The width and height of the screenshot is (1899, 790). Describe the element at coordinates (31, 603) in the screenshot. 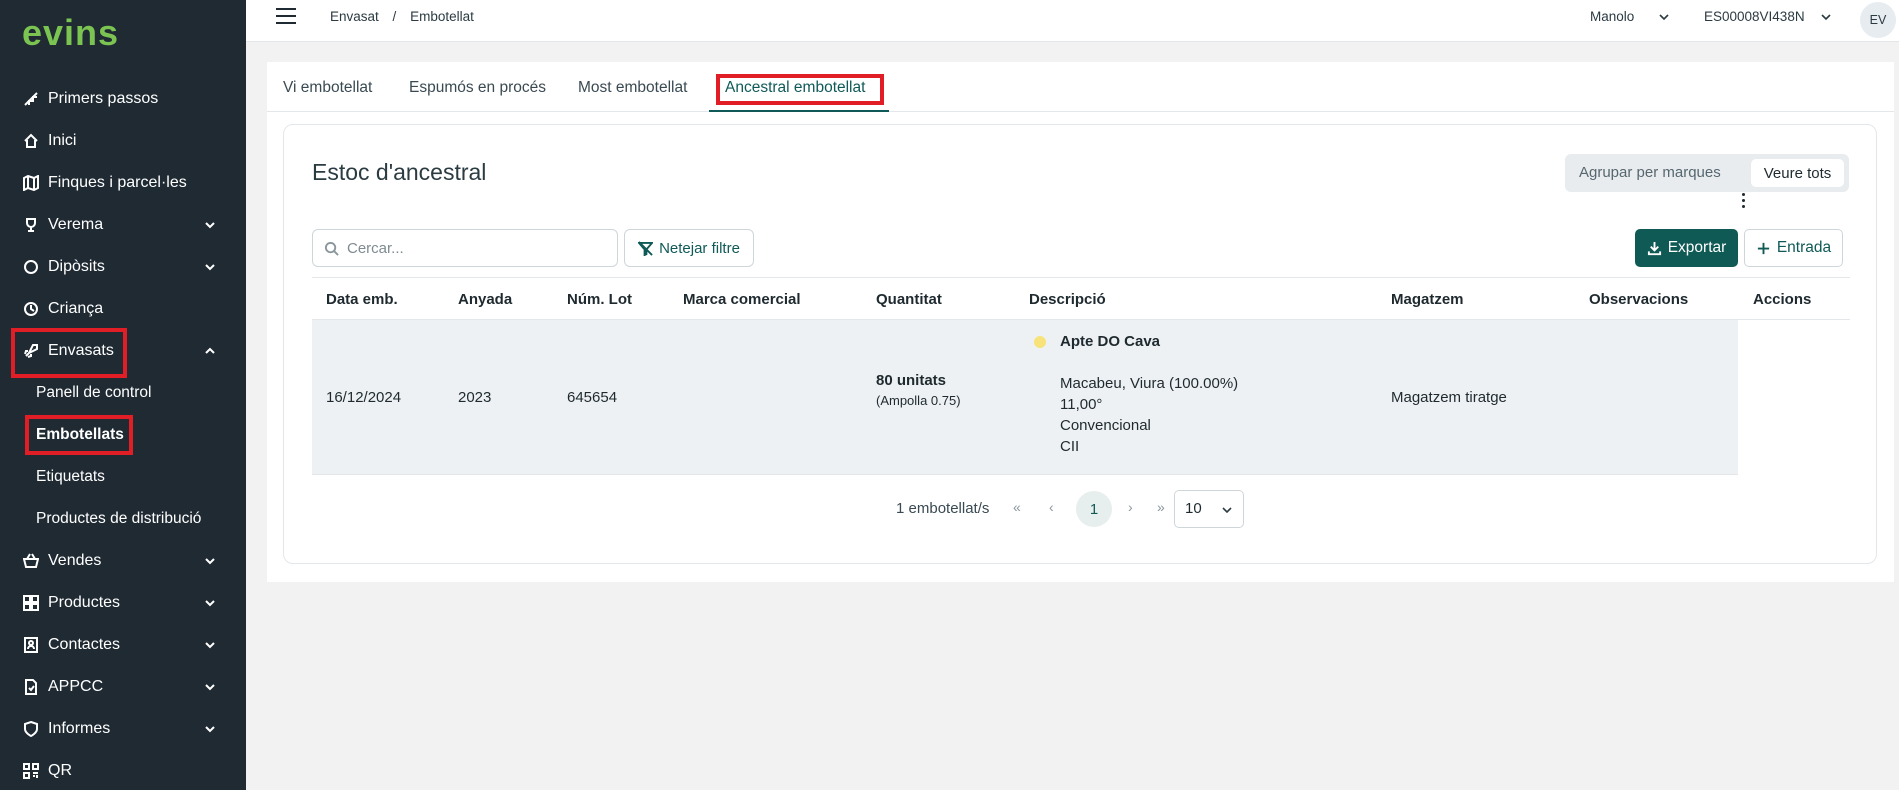

I see `grid-icon` at that location.